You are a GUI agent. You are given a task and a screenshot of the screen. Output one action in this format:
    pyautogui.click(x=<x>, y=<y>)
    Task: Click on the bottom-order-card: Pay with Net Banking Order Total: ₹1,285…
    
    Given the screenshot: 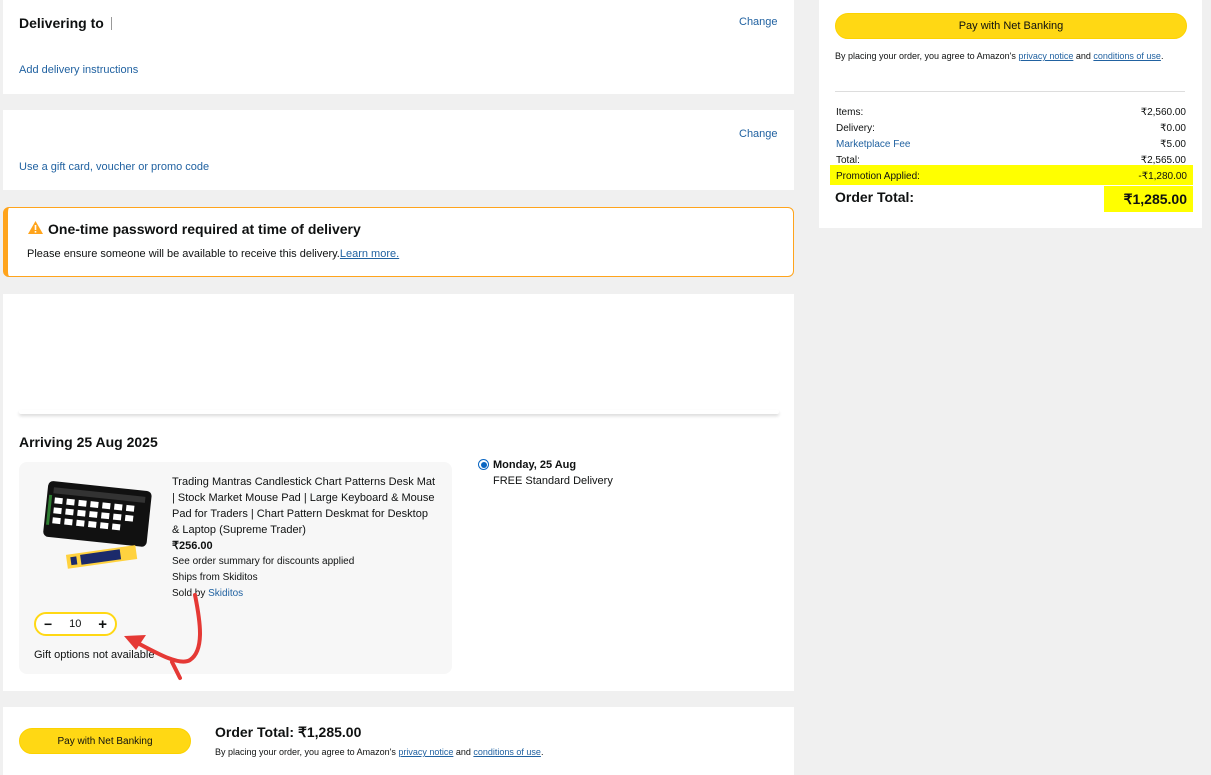 What is the action you would take?
    pyautogui.click(x=398, y=741)
    